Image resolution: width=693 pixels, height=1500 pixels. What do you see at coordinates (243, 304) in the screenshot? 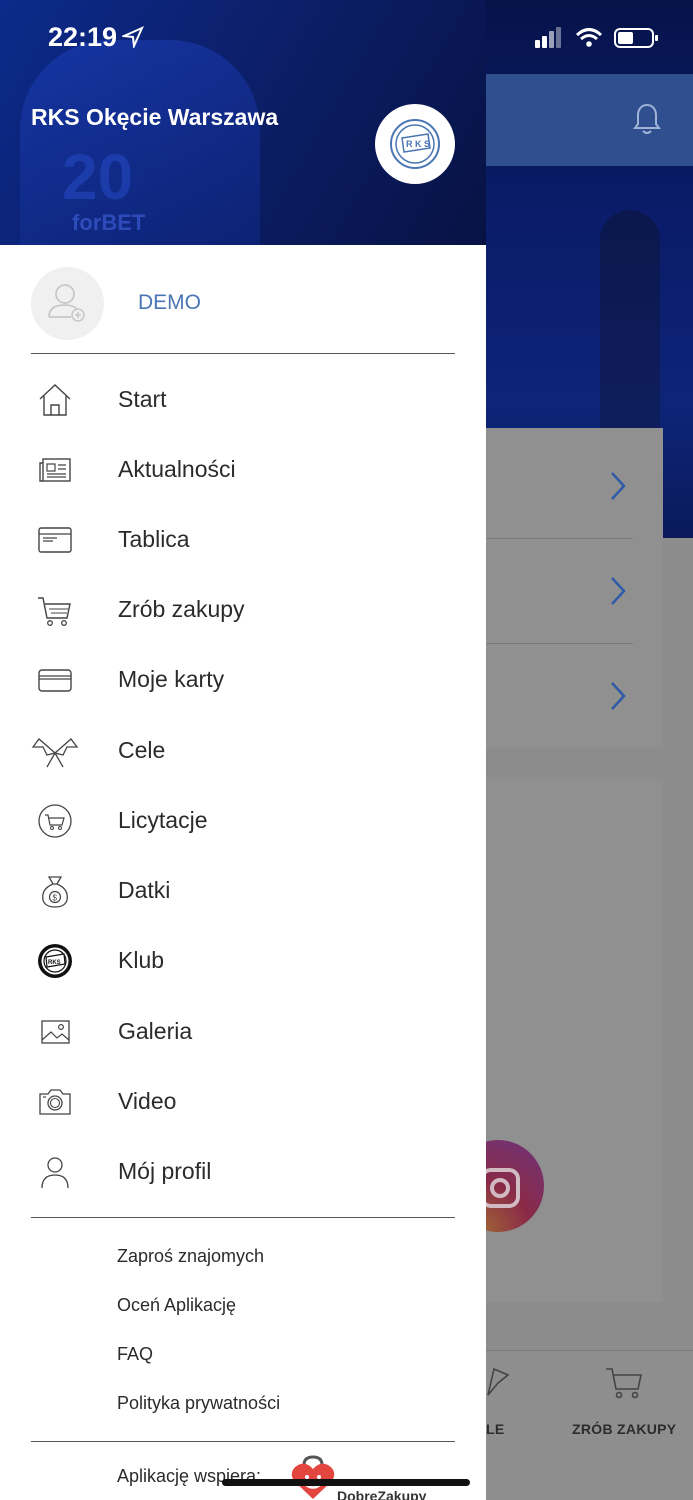
I see `user-profile-row: DEMO` at bounding box center [243, 304].